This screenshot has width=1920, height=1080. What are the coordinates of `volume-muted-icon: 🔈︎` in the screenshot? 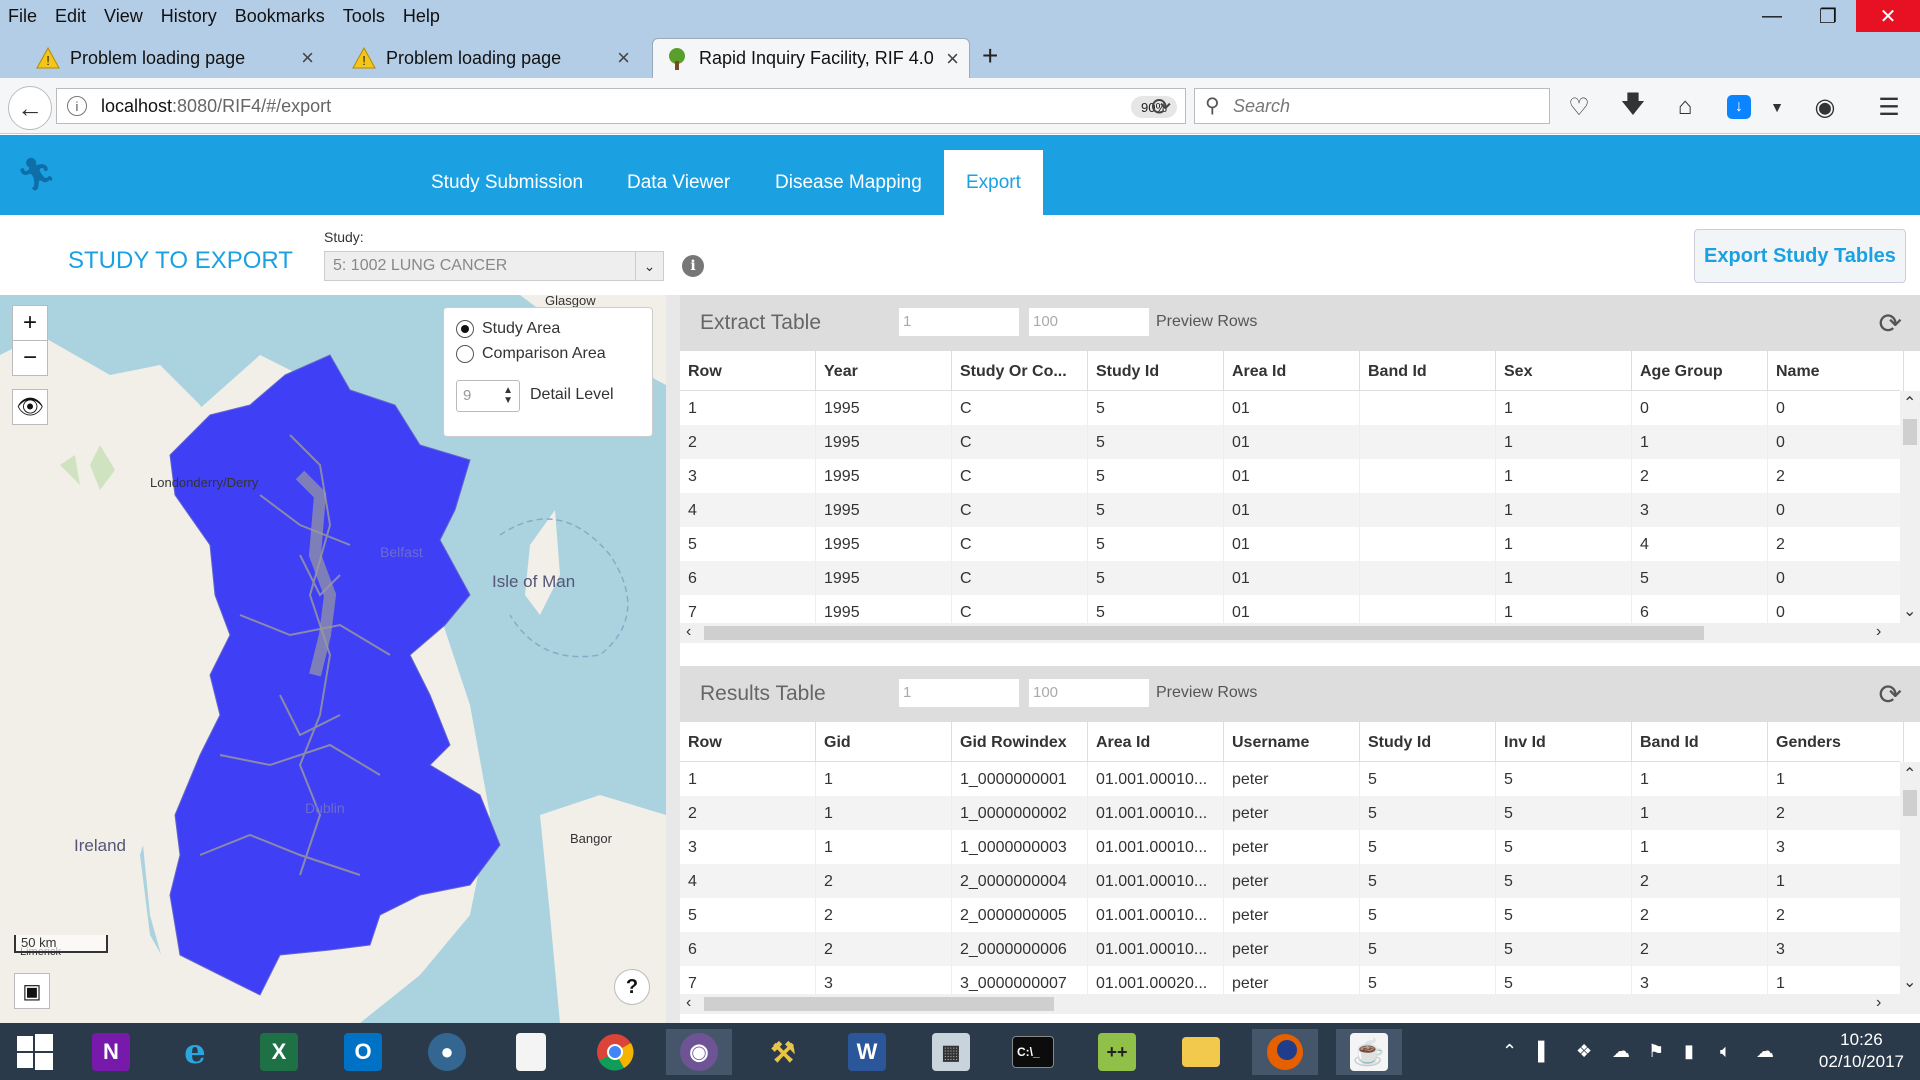 It's located at (1725, 1051).